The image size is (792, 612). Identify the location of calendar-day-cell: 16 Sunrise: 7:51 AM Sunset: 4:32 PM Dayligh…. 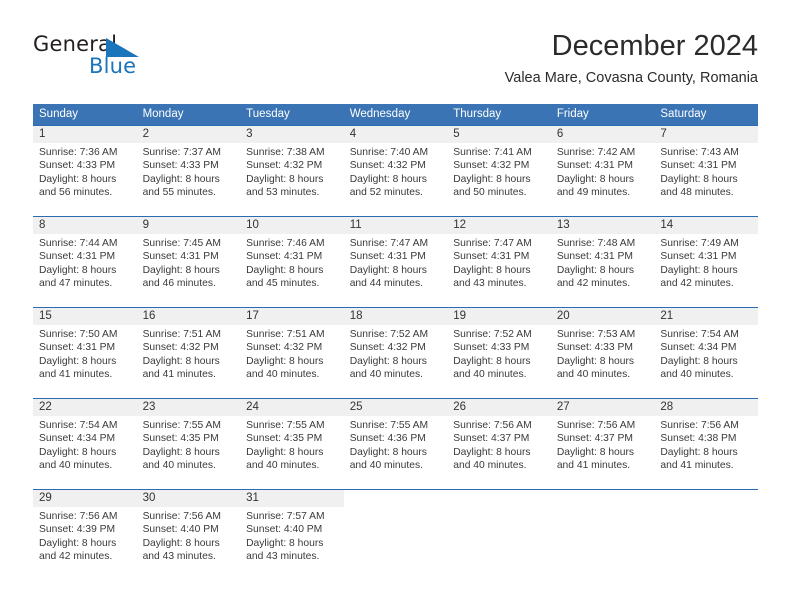
(188, 353).